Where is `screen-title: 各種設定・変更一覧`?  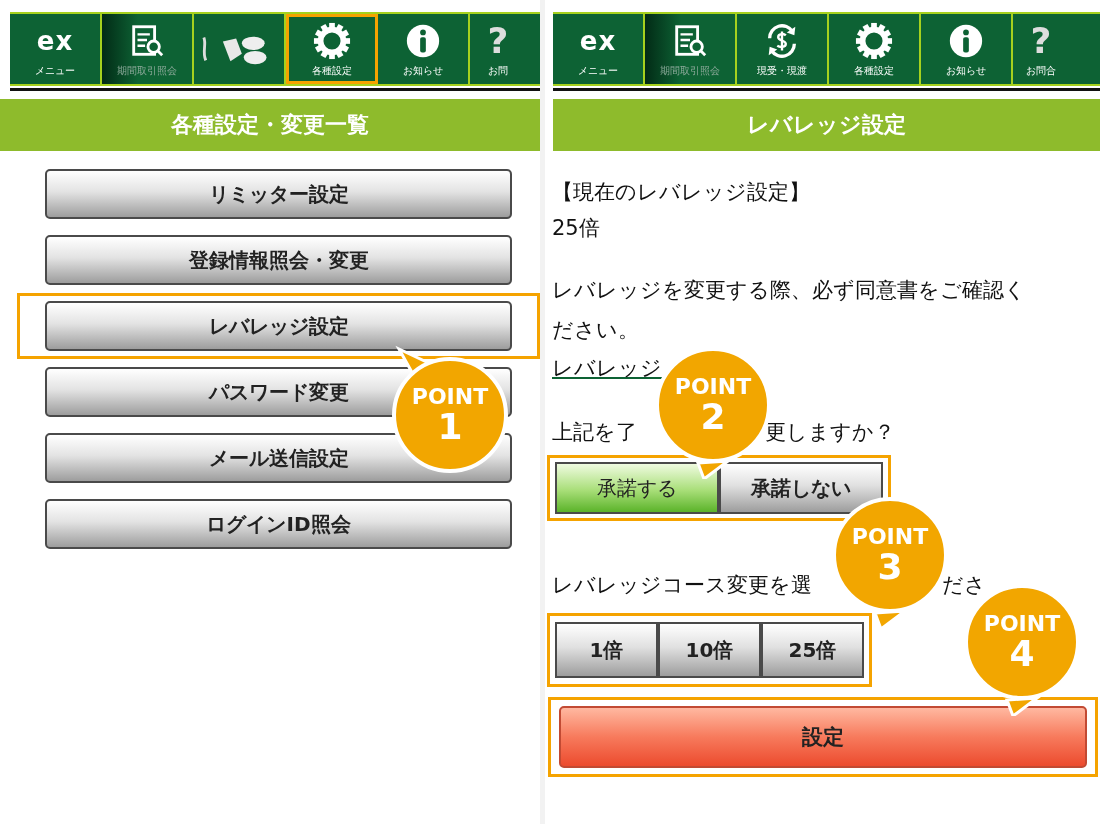
screen-title: 各種設定・変更一覧 is located at coordinates (270, 125).